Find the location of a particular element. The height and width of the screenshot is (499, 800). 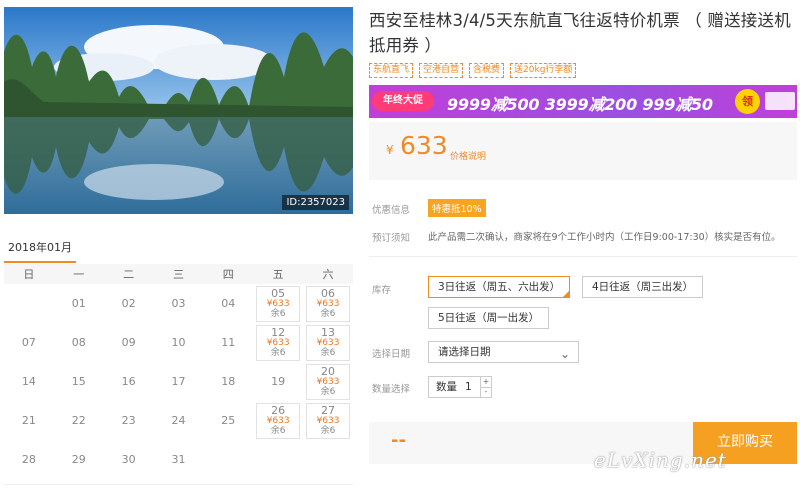

calendar-day-cell: 25 is located at coordinates (228, 420).